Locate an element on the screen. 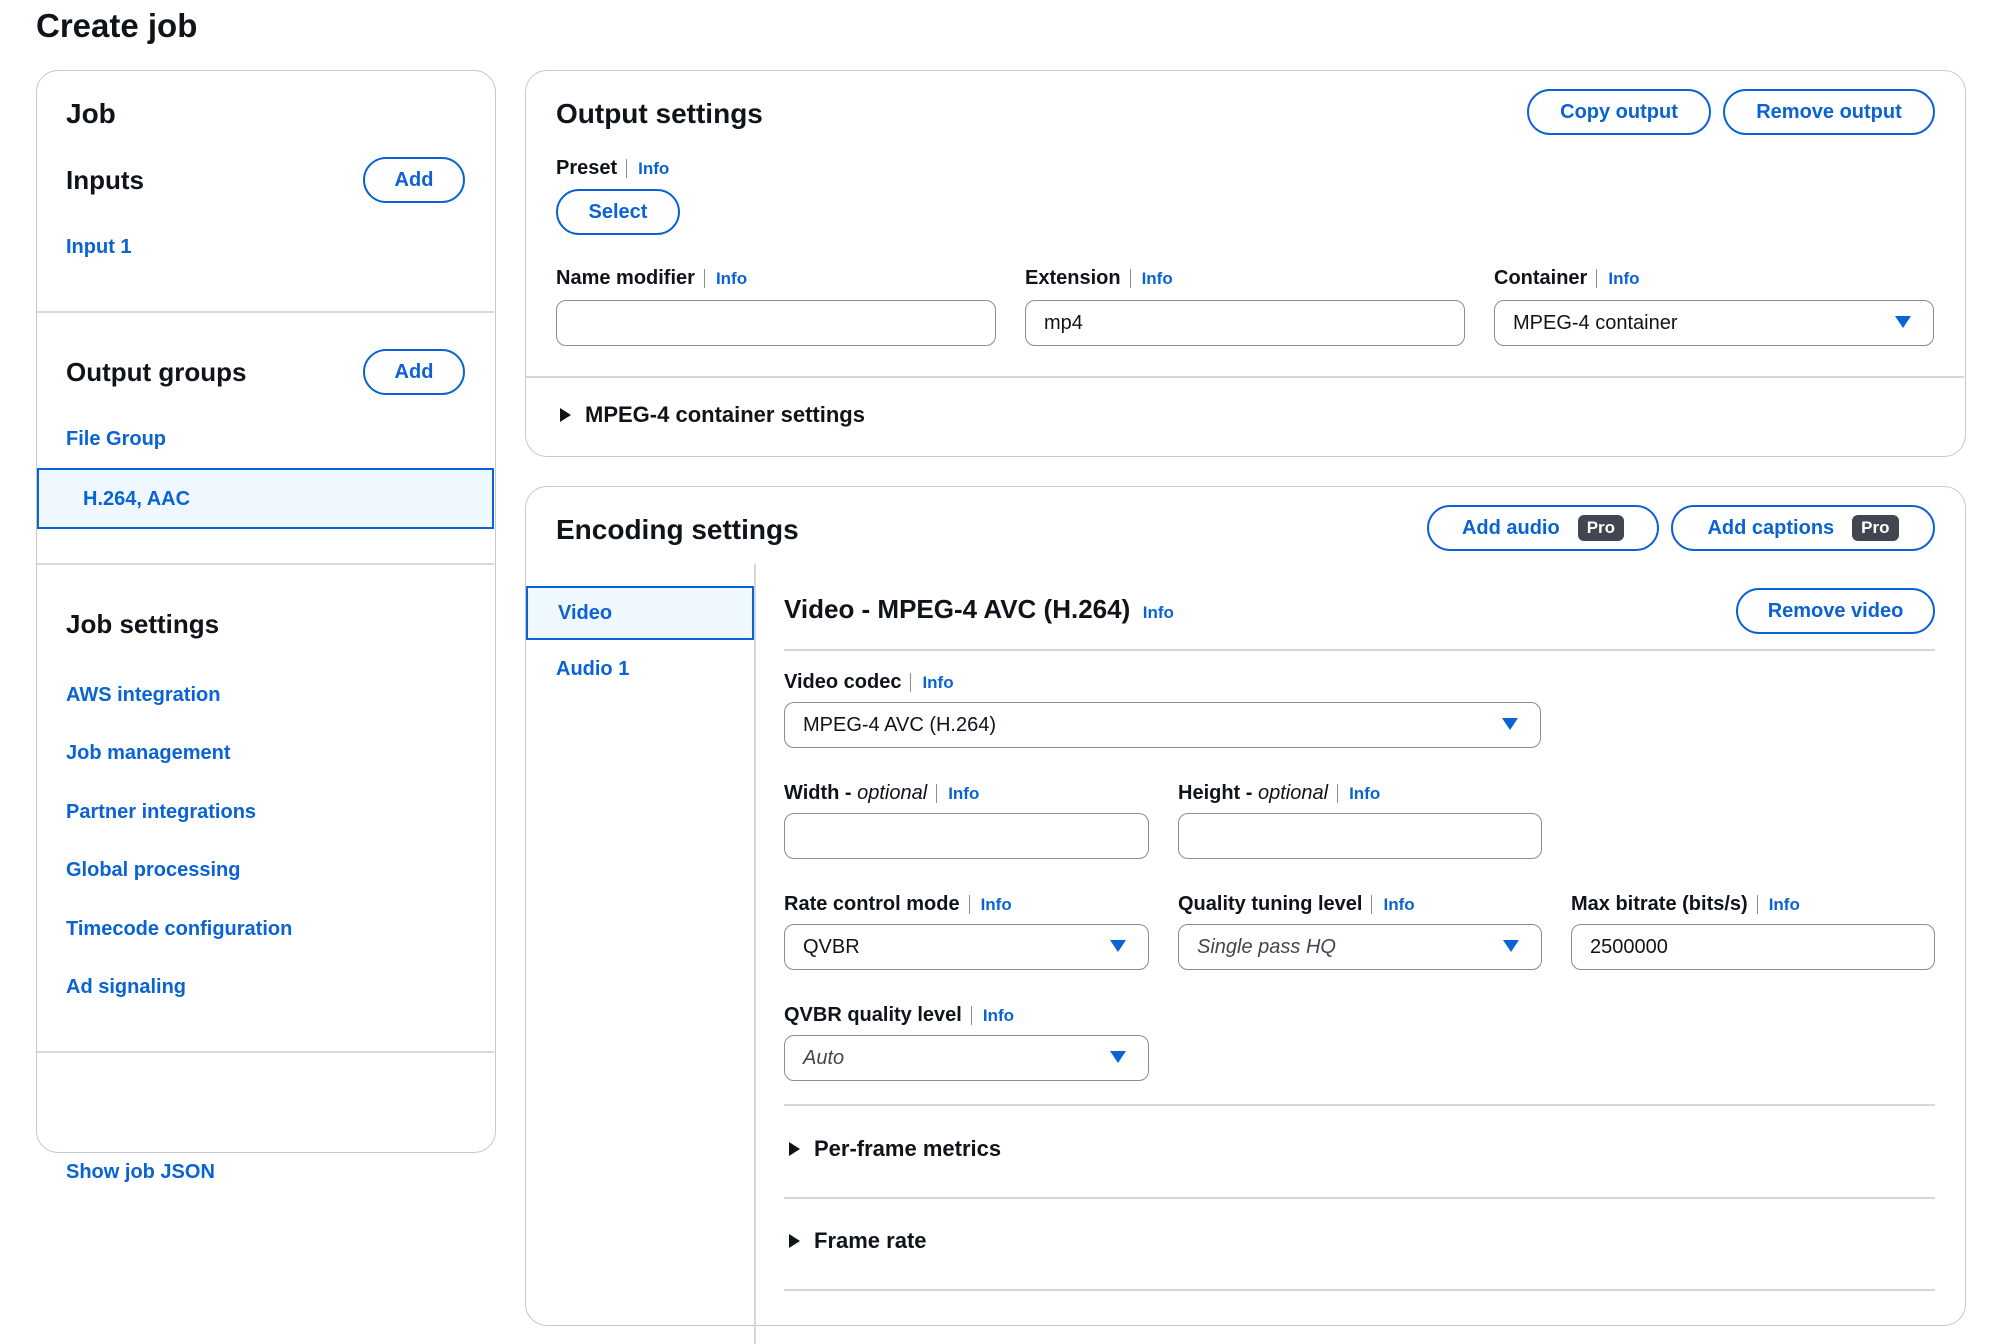 The width and height of the screenshot is (2000, 1344). timecode-configuration-link: Timecode configuration is located at coordinates (179, 929).